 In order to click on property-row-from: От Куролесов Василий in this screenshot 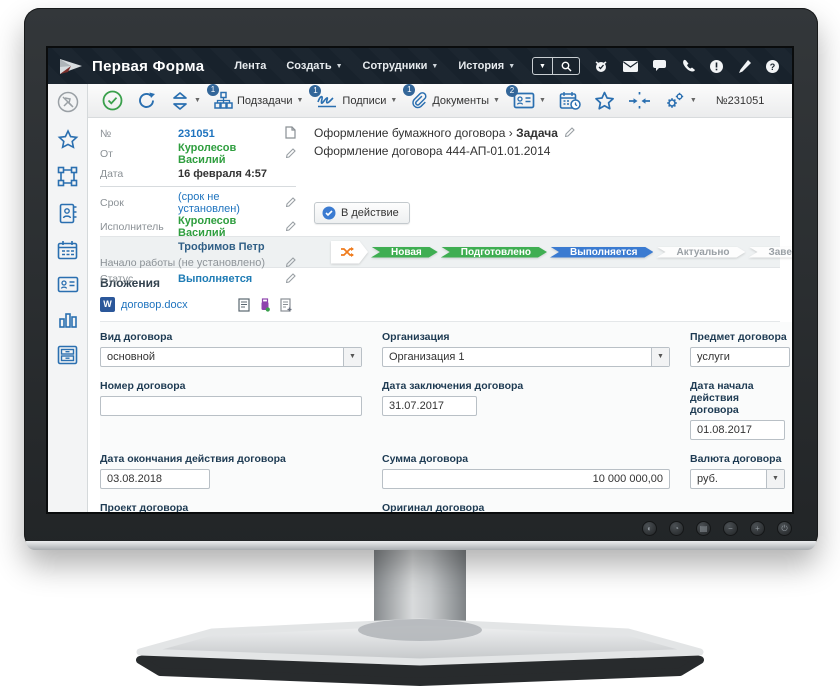, I will do `click(198, 154)`.